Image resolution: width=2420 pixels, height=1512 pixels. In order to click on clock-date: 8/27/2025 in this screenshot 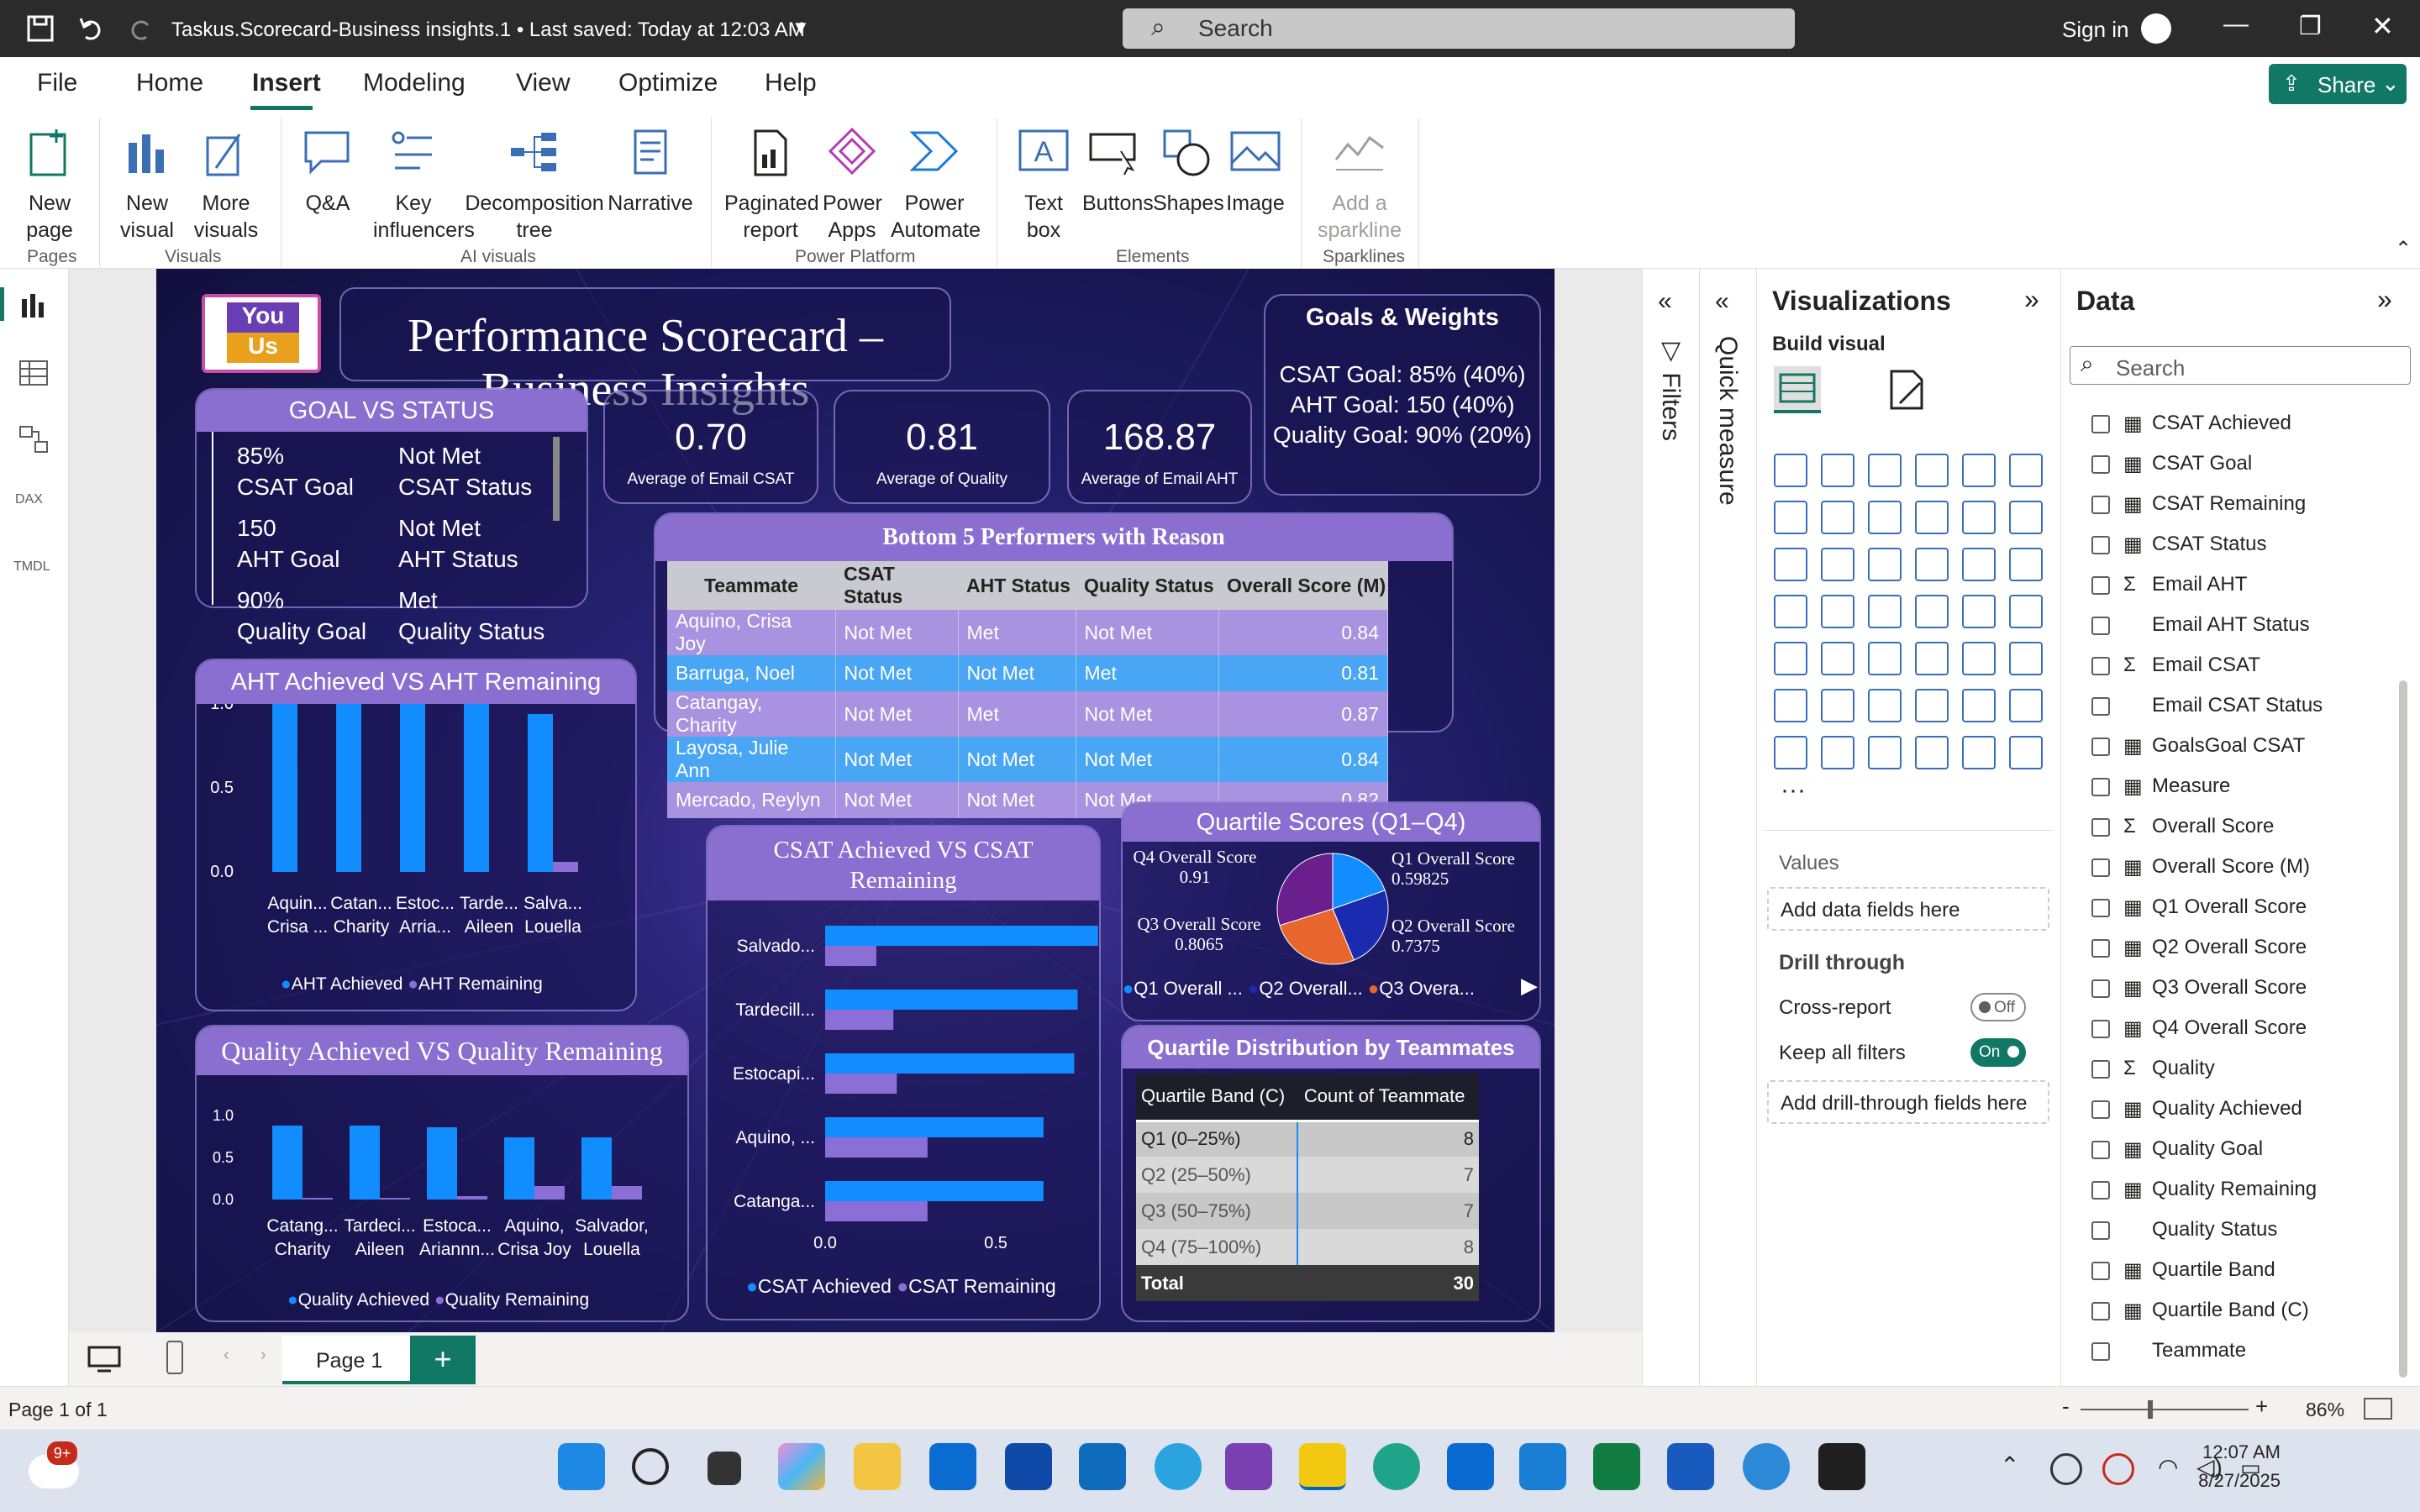, I will do `click(2226, 1481)`.